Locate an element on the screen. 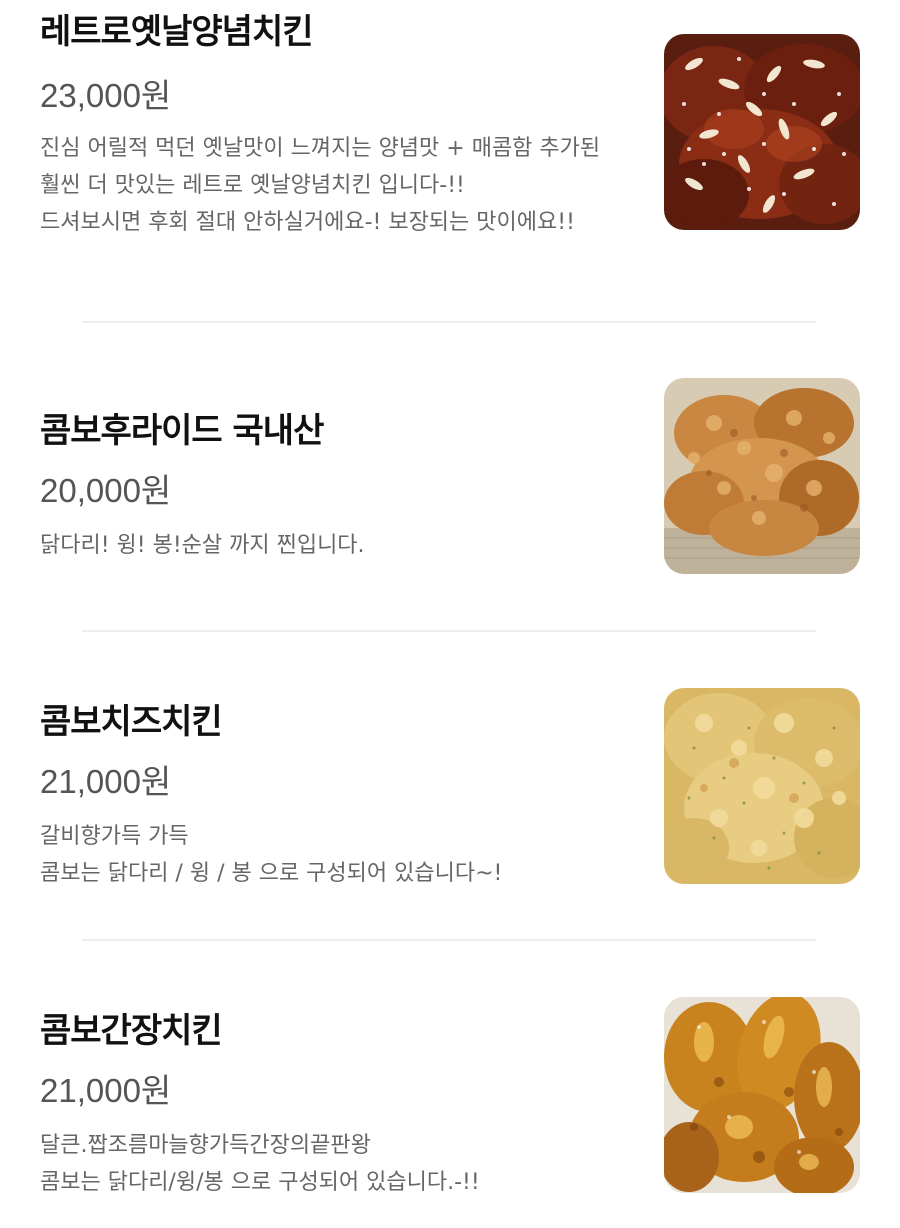 This screenshot has width=900, height=1228. menu-item-description: 갈비향가득 가득 콤보는 닭다리 / 윙 / 봉 으로 구성되어 있습니다~! is located at coordinates (345, 855).